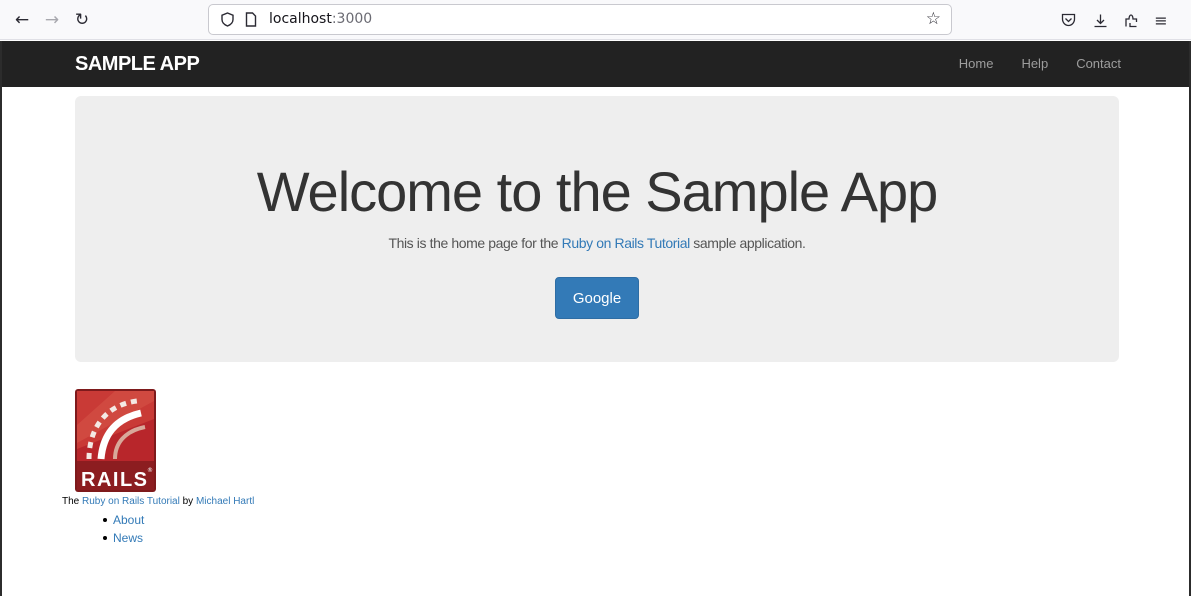 This screenshot has width=1191, height=596. What do you see at coordinates (115, 480) in the screenshot?
I see `rails-logo-text: RAILS` at bounding box center [115, 480].